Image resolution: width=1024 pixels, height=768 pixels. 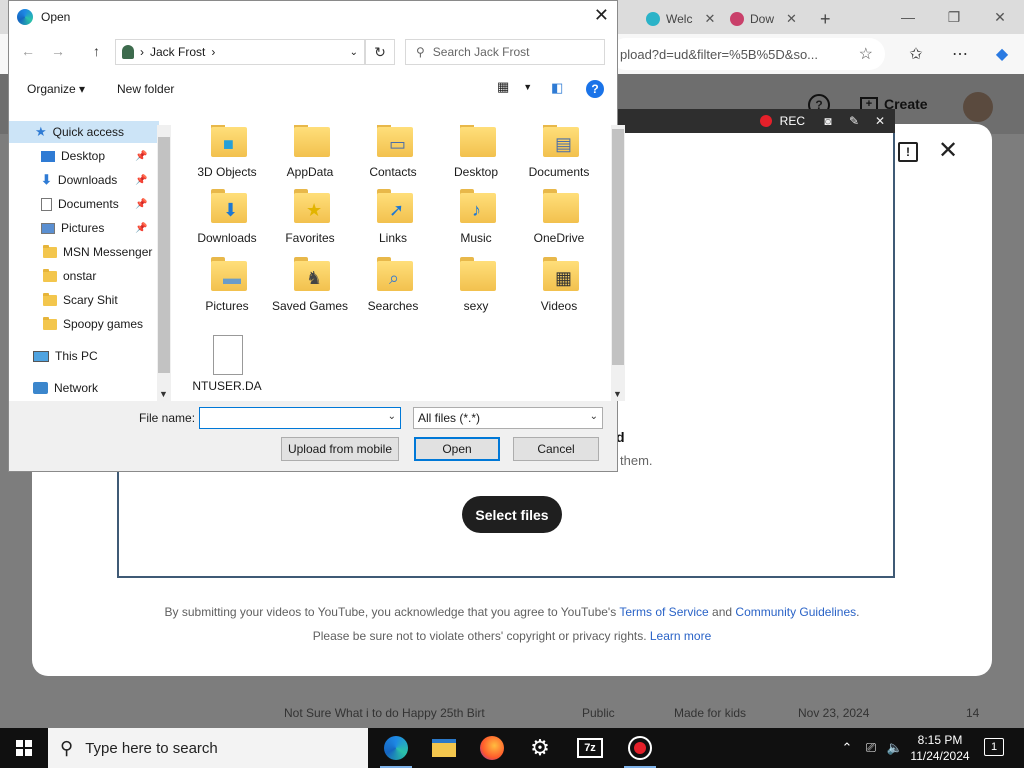 I want to click on help-icon: ?, so click(x=595, y=89).